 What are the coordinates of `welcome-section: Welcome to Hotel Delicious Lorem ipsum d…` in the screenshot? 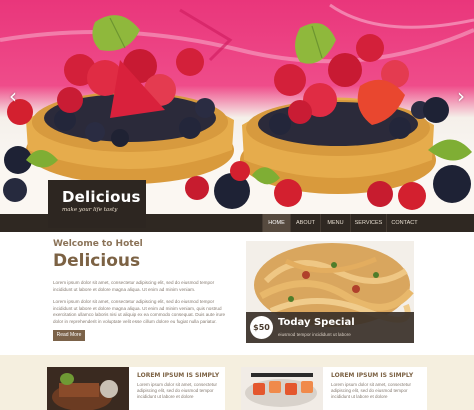 It's located at (142, 282).